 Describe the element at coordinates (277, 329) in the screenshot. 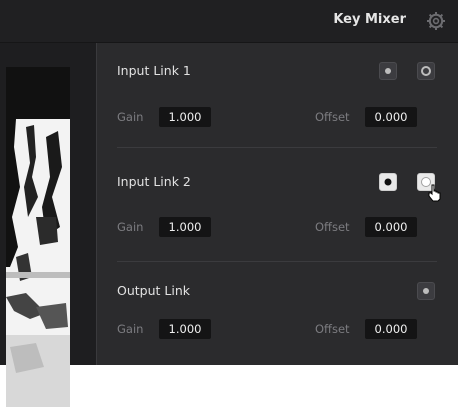

I see `output-link-controls: Gain 1.000 Offset 0.000` at that location.